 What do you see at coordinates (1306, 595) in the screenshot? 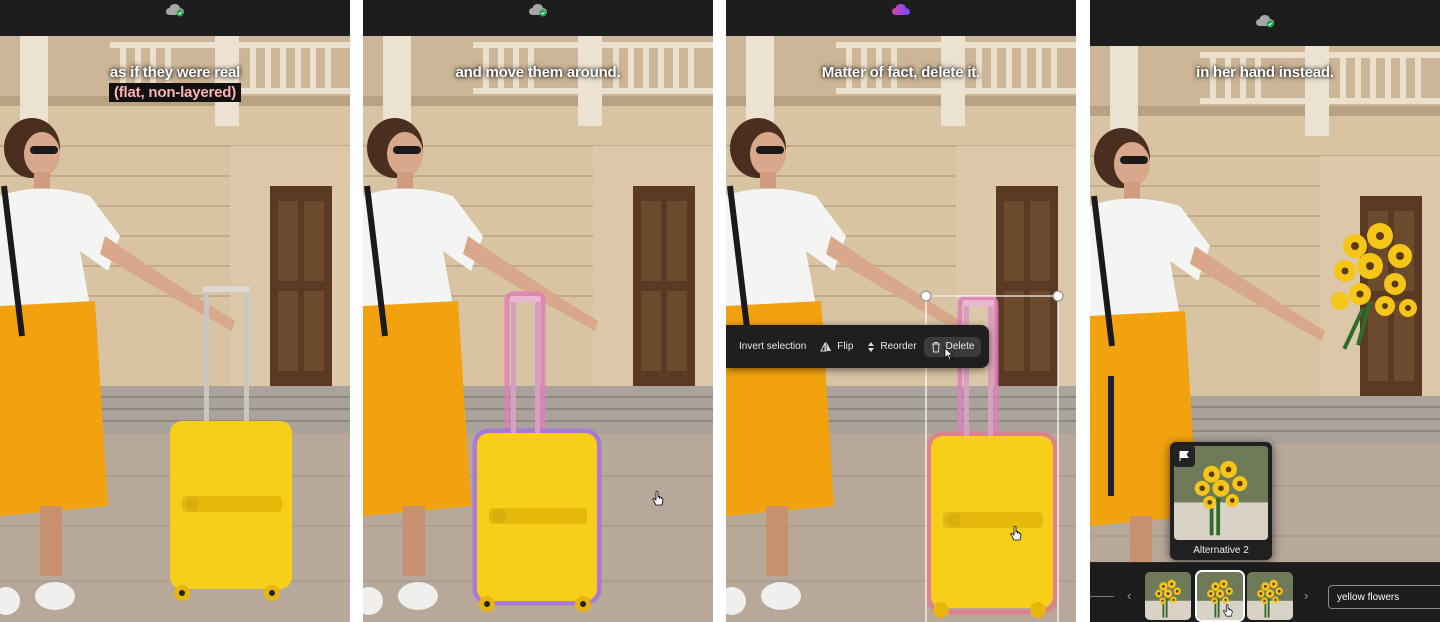
I see `next-variation-chevron-icon: ›` at bounding box center [1306, 595].